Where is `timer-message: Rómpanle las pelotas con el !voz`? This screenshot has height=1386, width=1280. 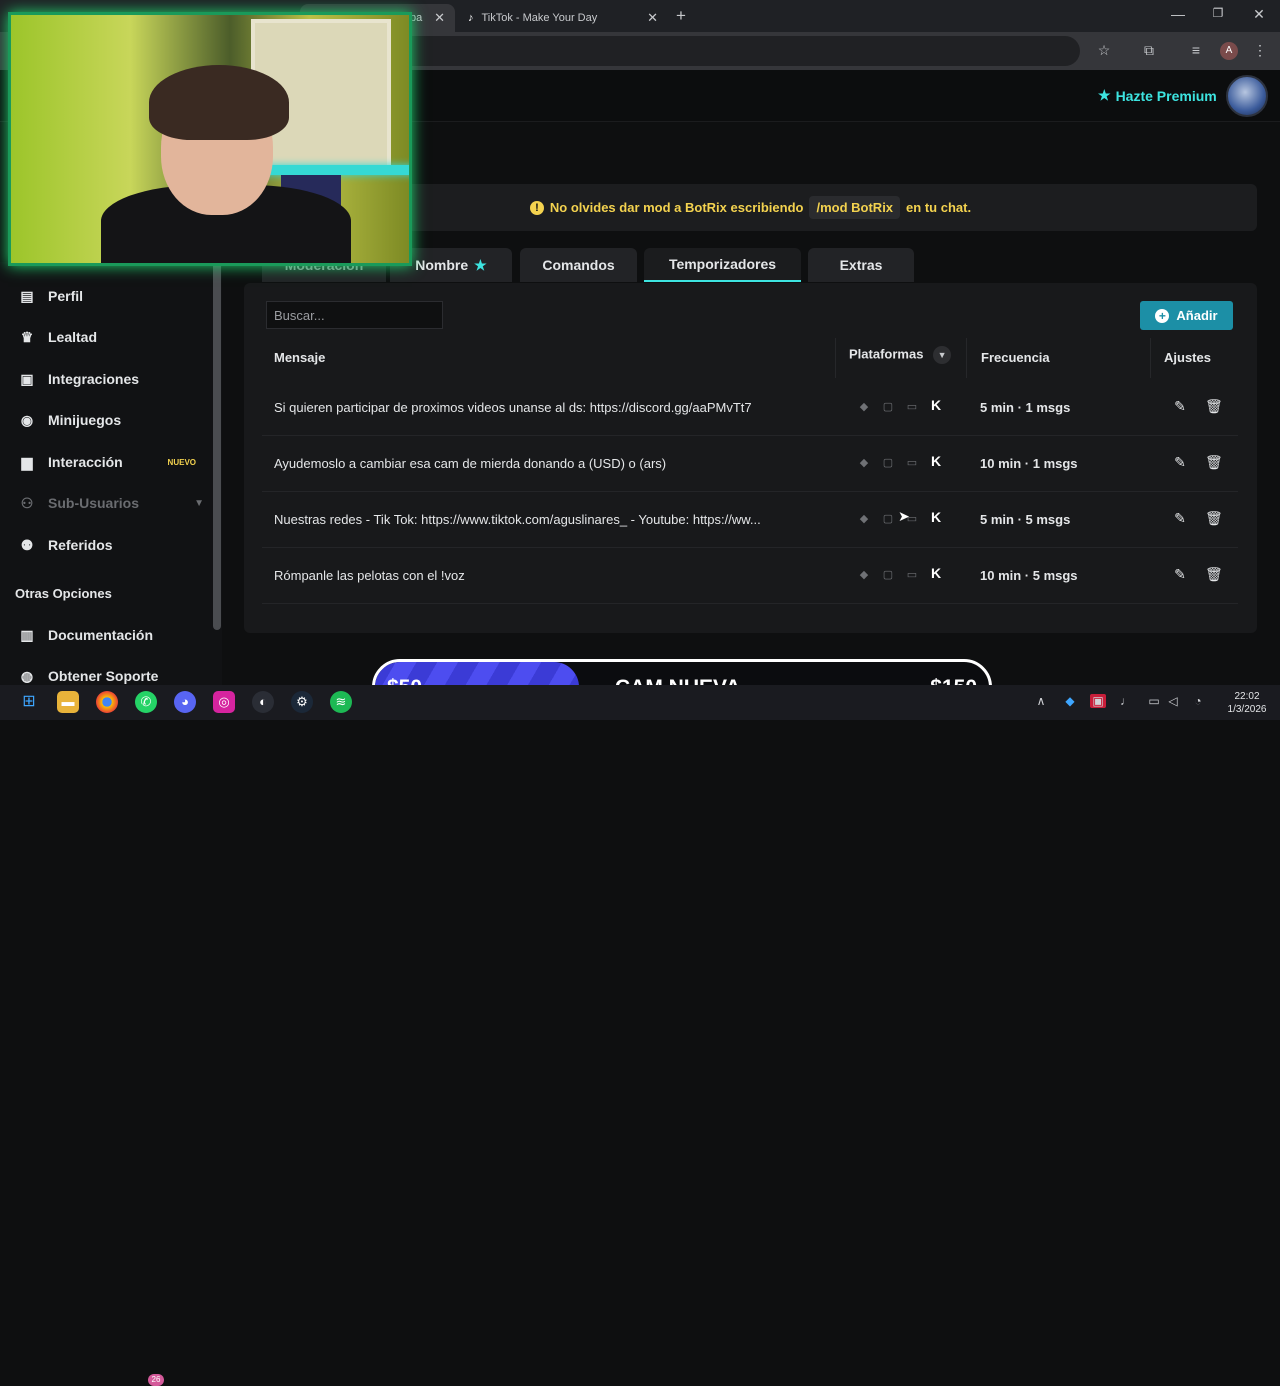
timer-message: Rómpanle las pelotas con el !voz is located at coordinates (369, 575).